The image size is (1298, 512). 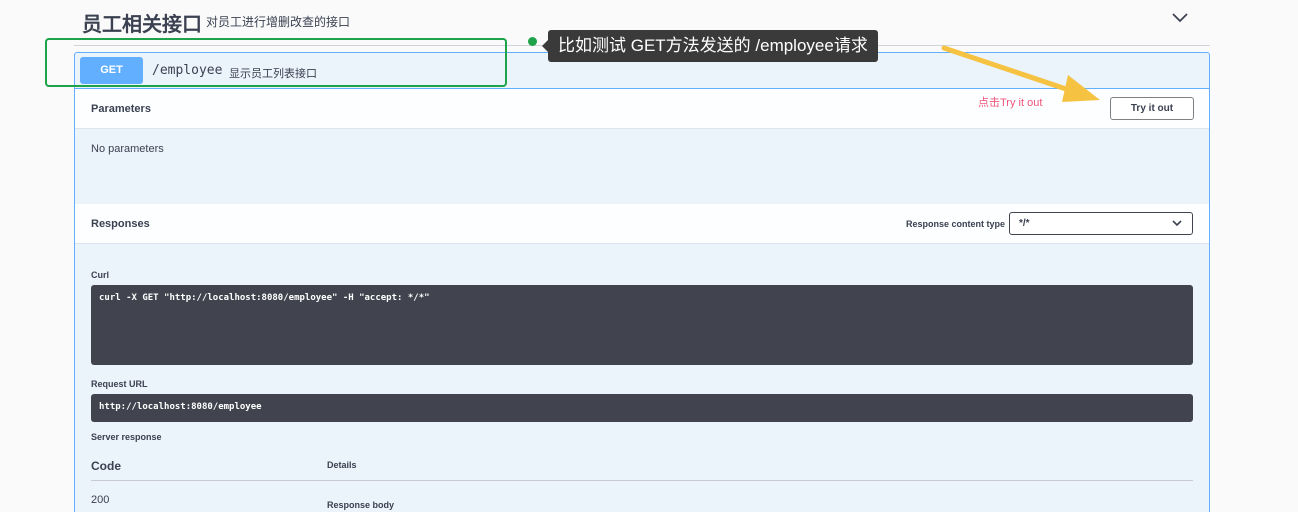 What do you see at coordinates (1024, 223) in the screenshot?
I see `select-value: */*` at bounding box center [1024, 223].